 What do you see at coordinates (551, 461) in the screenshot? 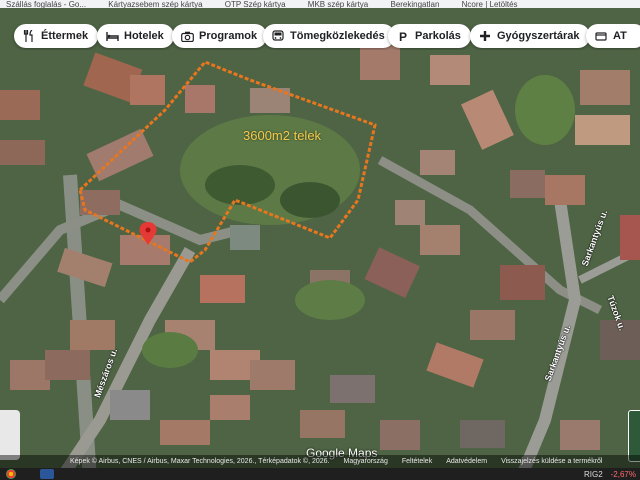
I see `feedback-link: Visszajelzés küldése a termékről` at bounding box center [551, 461].